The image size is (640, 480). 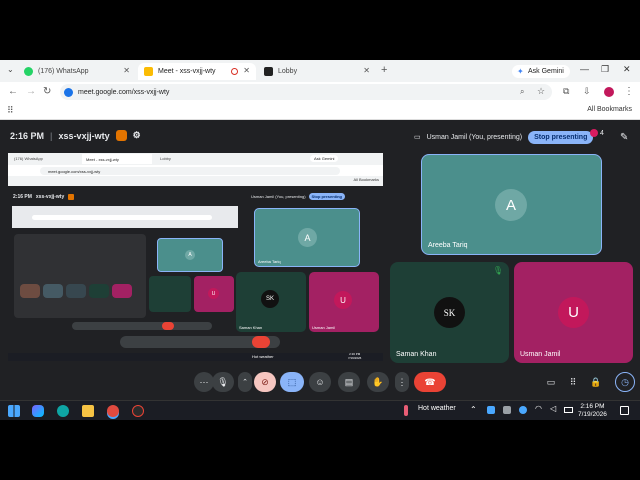 What do you see at coordinates (605, 69) in the screenshot?
I see `maximize-button: ❐` at bounding box center [605, 69].